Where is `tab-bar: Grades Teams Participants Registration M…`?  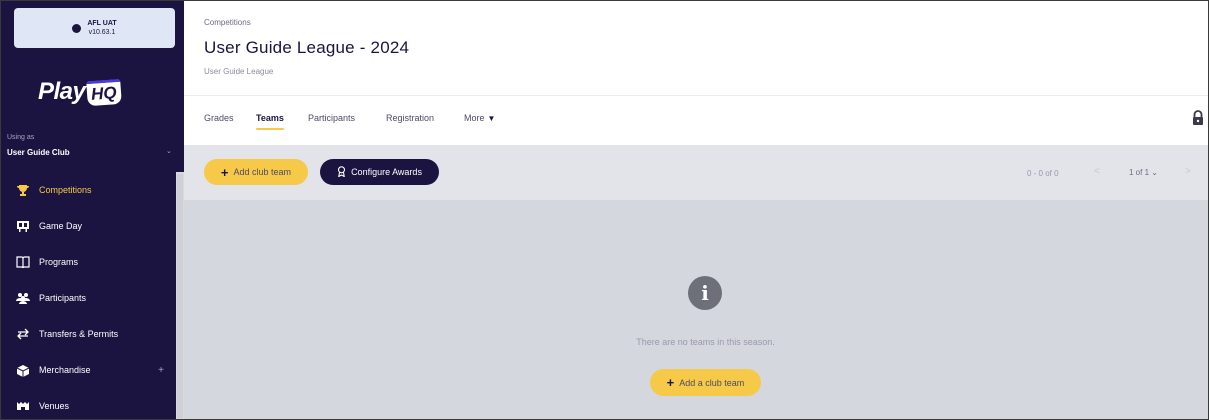
tab-bar: Grades Teams Participants Registration M… is located at coordinates (696, 120).